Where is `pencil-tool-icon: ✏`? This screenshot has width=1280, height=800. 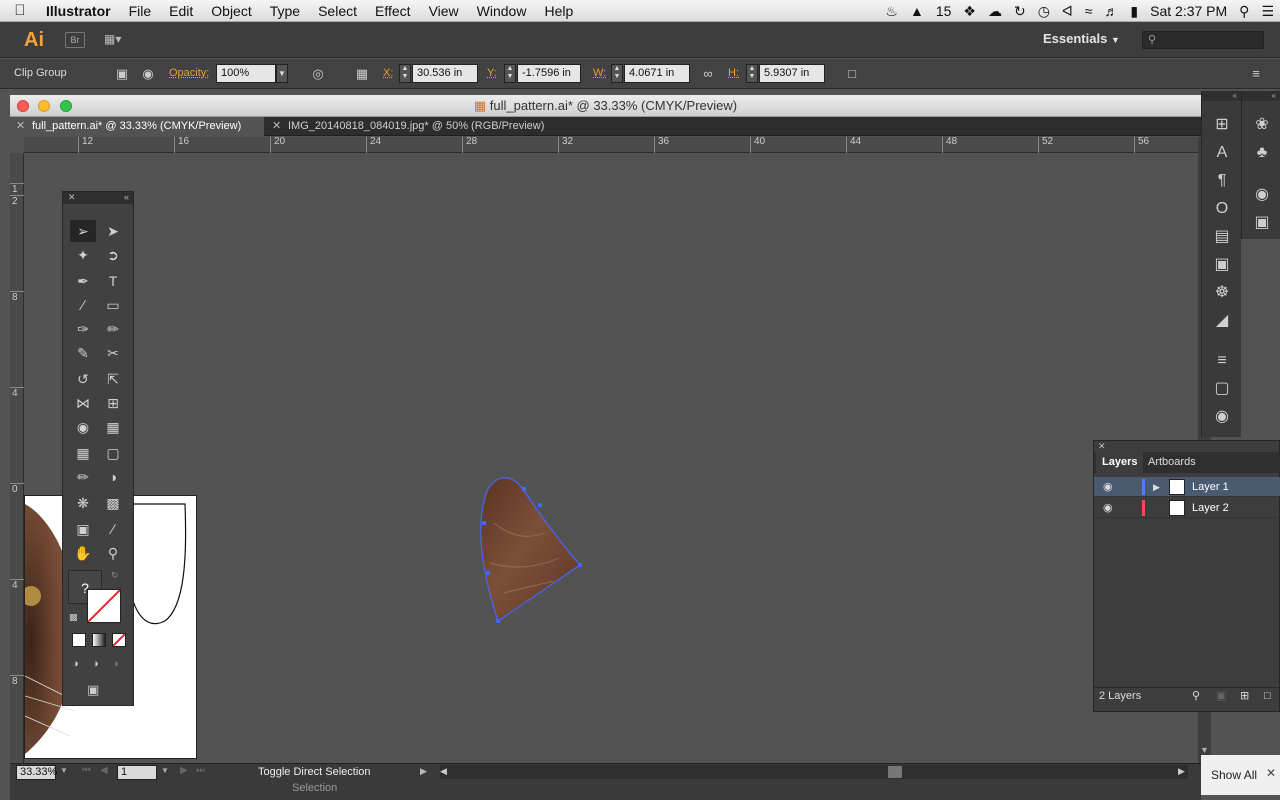 pencil-tool-icon: ✏ is located at coordinates (113, 329).